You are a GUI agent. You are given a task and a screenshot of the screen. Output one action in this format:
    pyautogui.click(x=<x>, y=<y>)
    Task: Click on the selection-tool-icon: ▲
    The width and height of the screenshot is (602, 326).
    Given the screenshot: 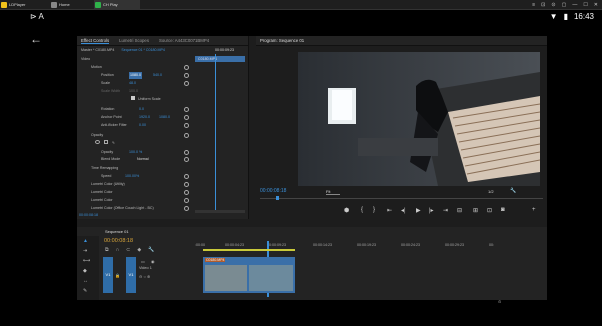 What is the action you would take?
    pyautogui.click(x=85, y=241)
    